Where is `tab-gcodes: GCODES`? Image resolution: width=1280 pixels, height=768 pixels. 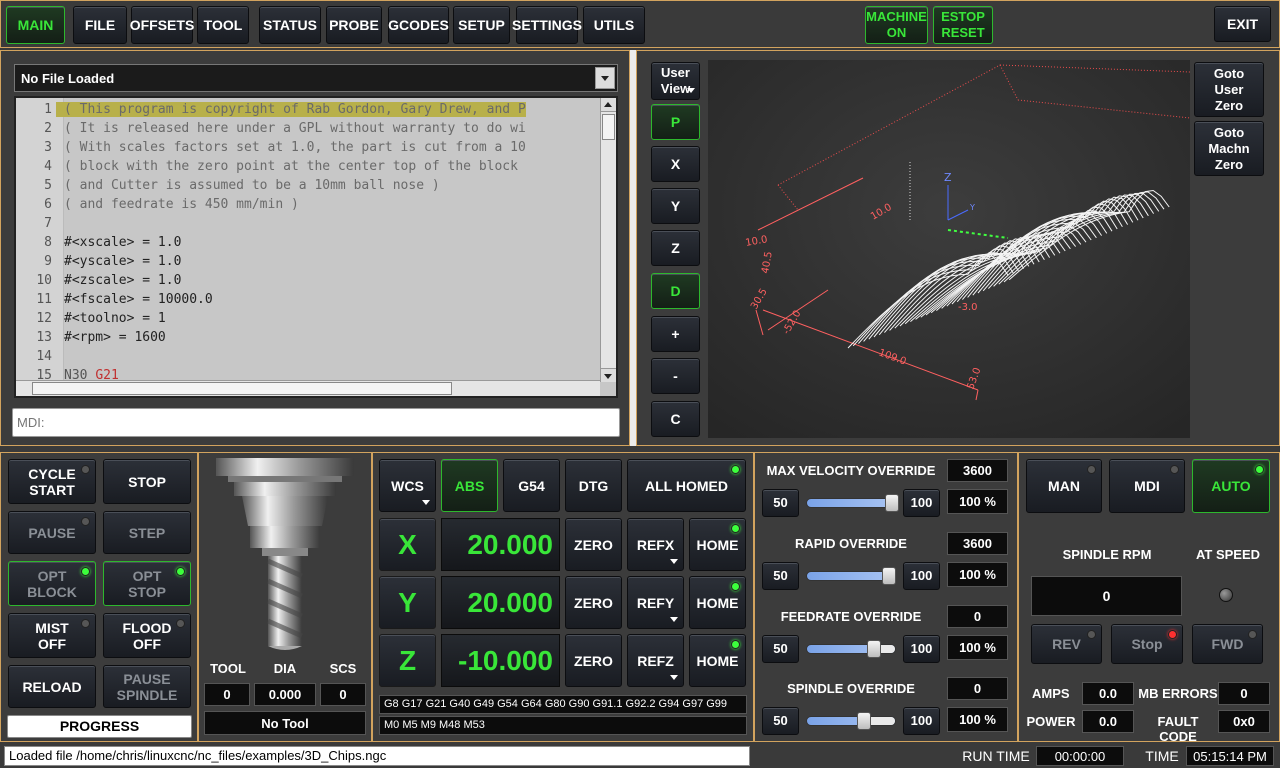 tab-gcodes: GCODES is located at coordinates (418, 25).